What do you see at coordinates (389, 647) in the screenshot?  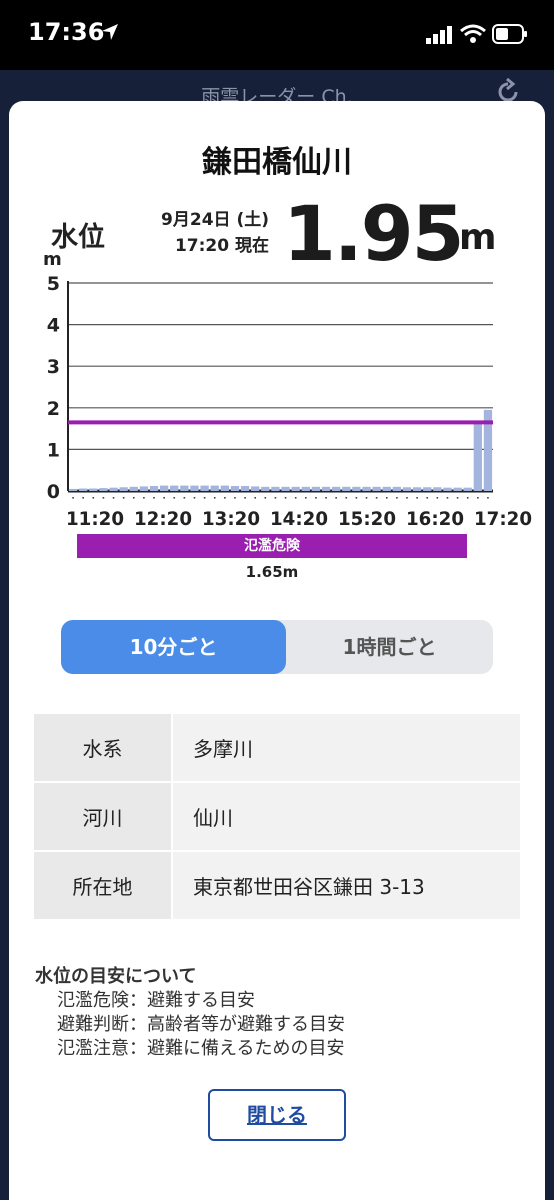 I see `toggle-1hour: 1時間ごと` at bounding box center [389, 647].